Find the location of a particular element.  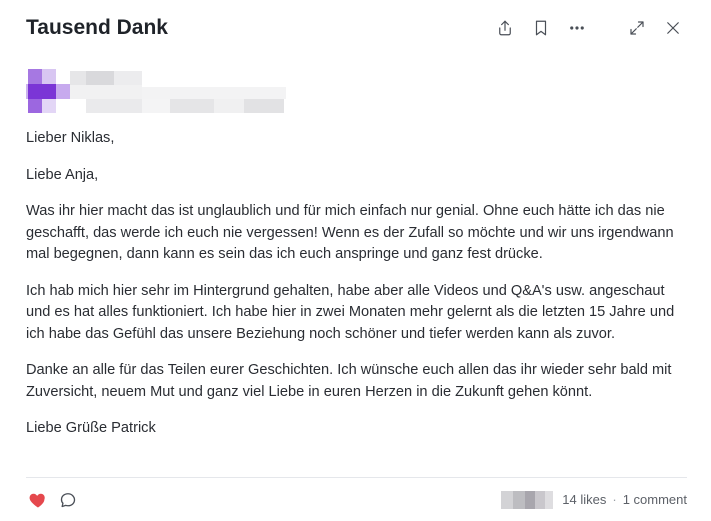

comment-icon is located at coordinates (68, 500).